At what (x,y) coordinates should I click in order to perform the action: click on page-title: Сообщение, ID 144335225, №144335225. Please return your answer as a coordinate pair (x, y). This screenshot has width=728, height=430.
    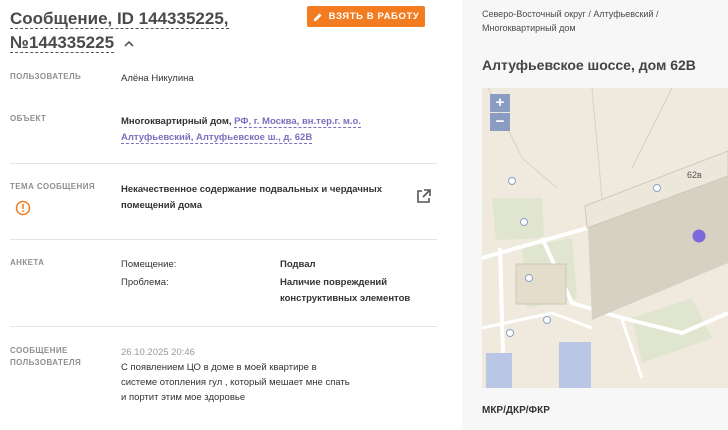
    Looking at the image, I should click on (155, 31).